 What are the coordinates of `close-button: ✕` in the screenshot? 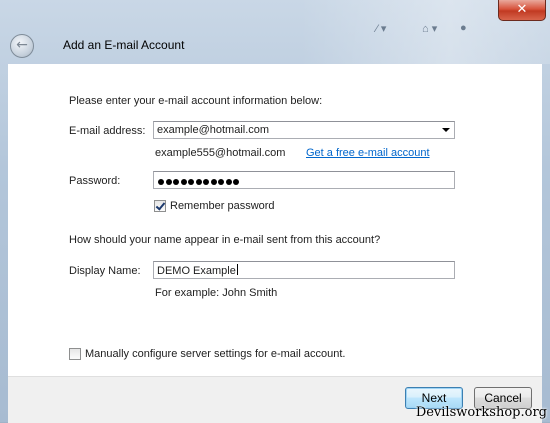 It's located at (522, 10).